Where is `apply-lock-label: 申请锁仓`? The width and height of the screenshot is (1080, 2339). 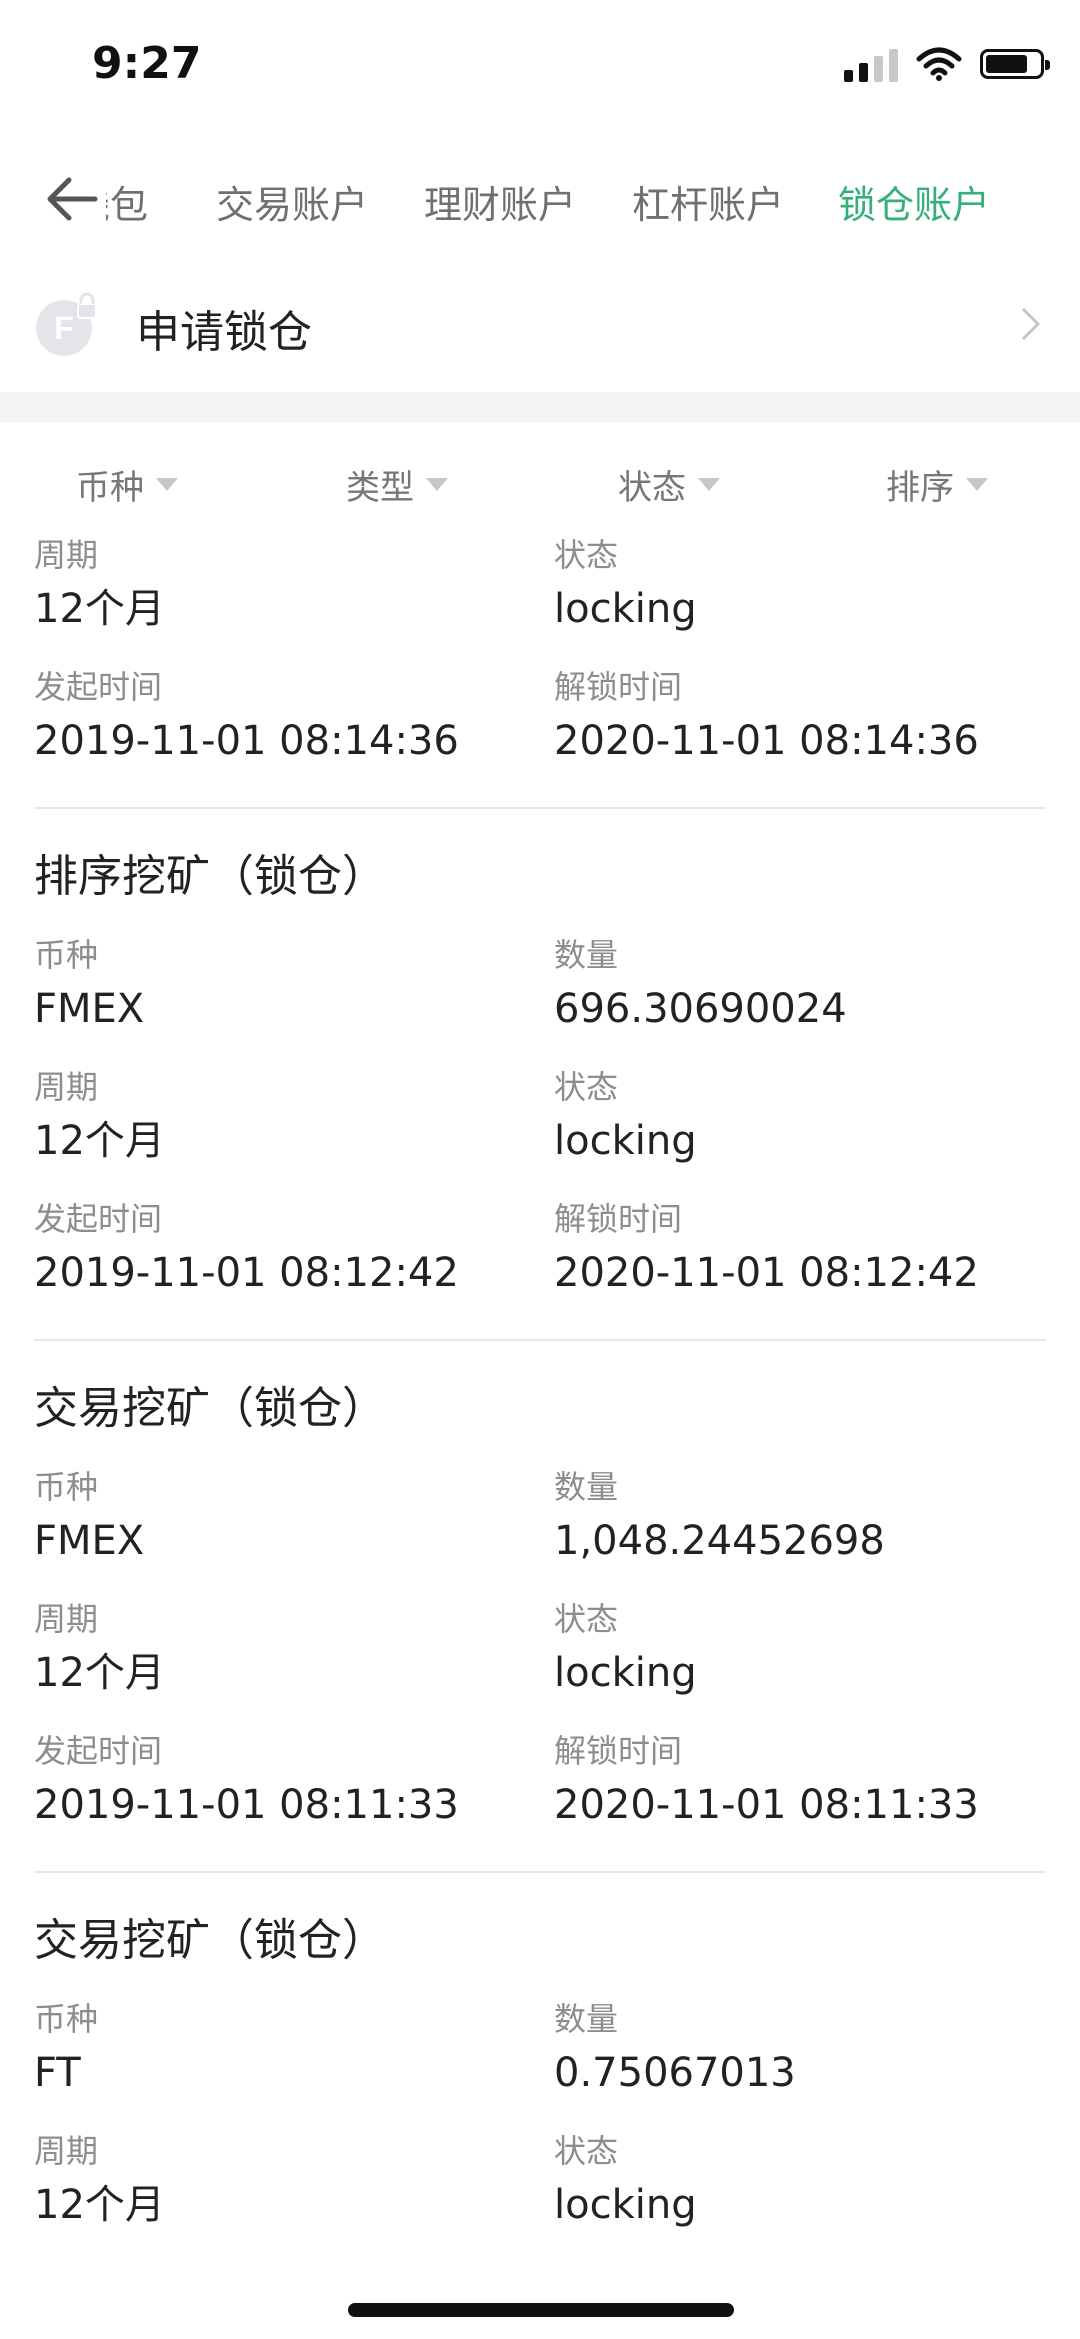
apply-lock-label: 申请锁仓 is located at coordinates (224, 332).